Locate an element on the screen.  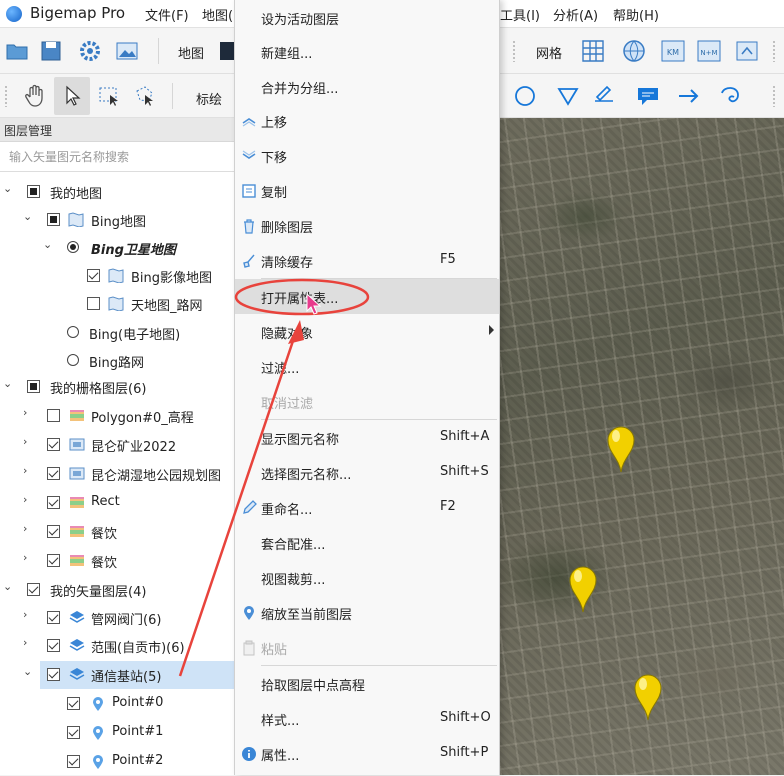
settings-gear-icon is located at coordinates (90, 51).